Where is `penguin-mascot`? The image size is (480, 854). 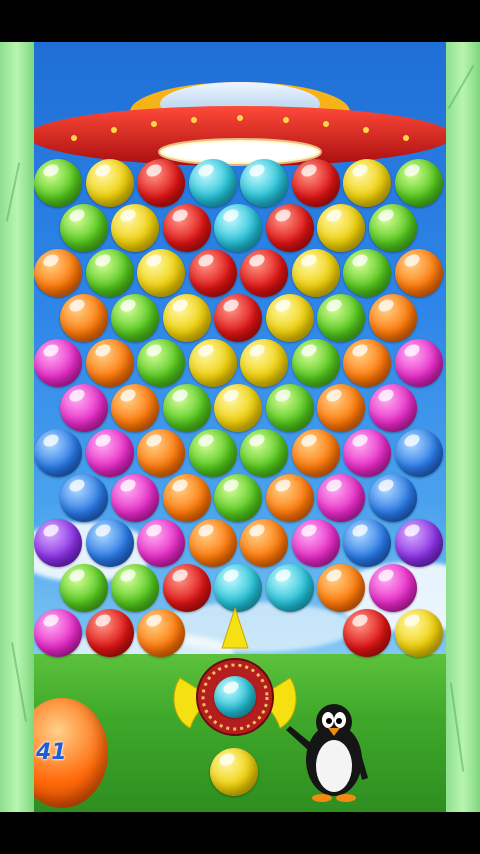 penguin-mascot is located at coordinates (327, 753).